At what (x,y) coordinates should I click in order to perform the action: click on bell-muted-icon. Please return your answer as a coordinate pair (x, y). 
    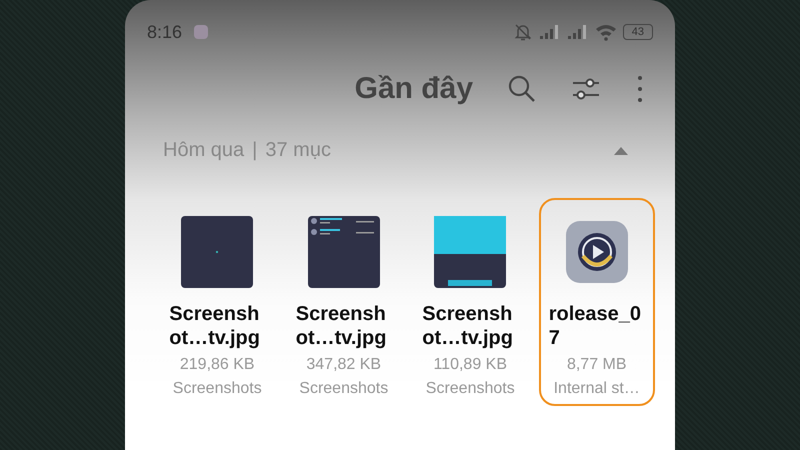
    Looking at the image, I should click on (522, 32).